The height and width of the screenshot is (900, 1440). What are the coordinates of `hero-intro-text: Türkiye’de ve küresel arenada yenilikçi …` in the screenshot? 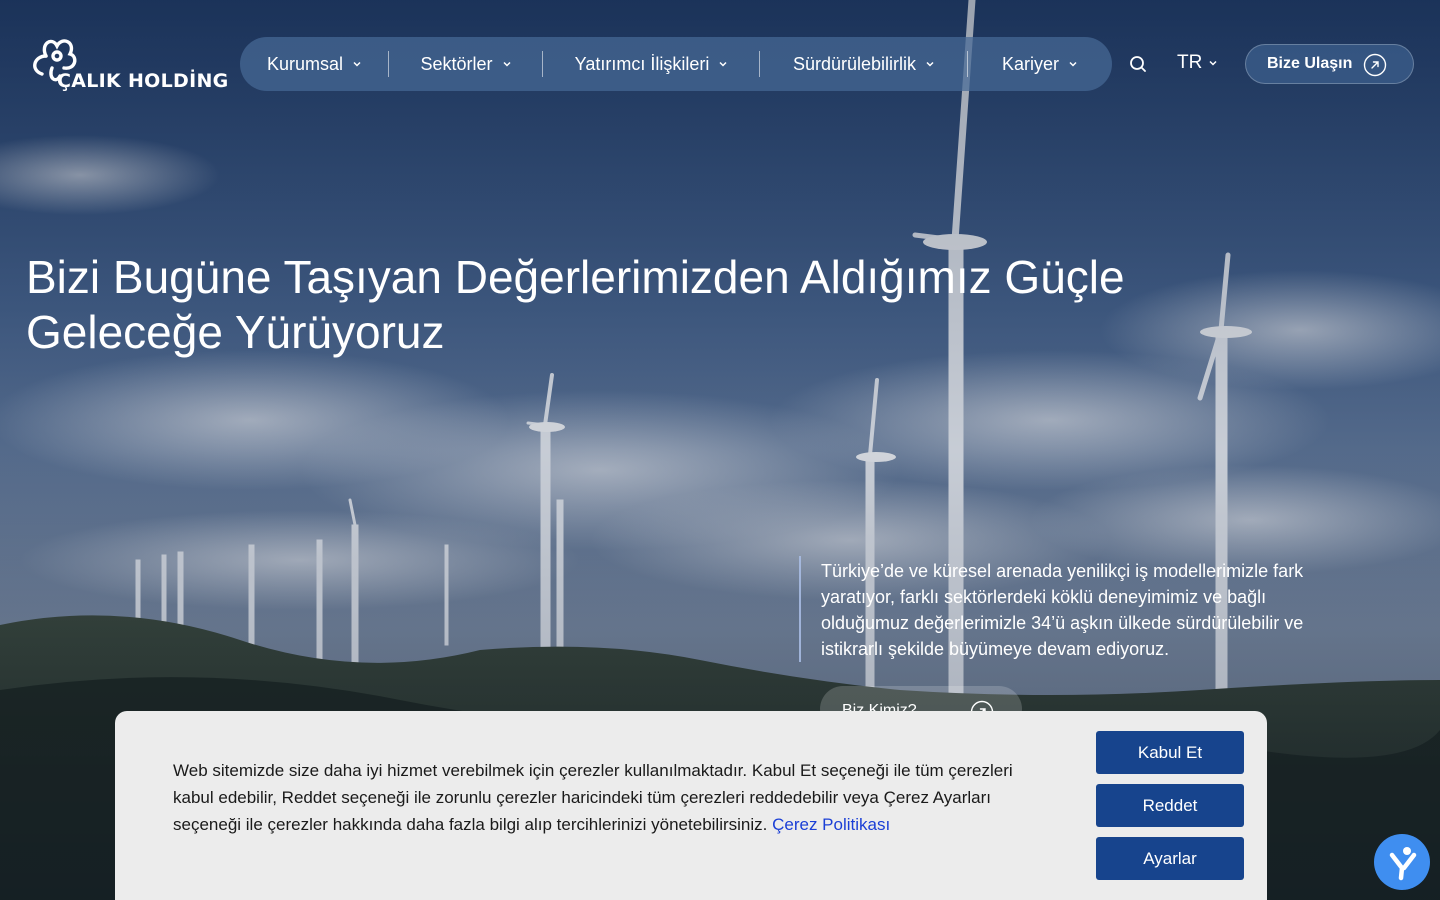 It's located at (1062, 610).